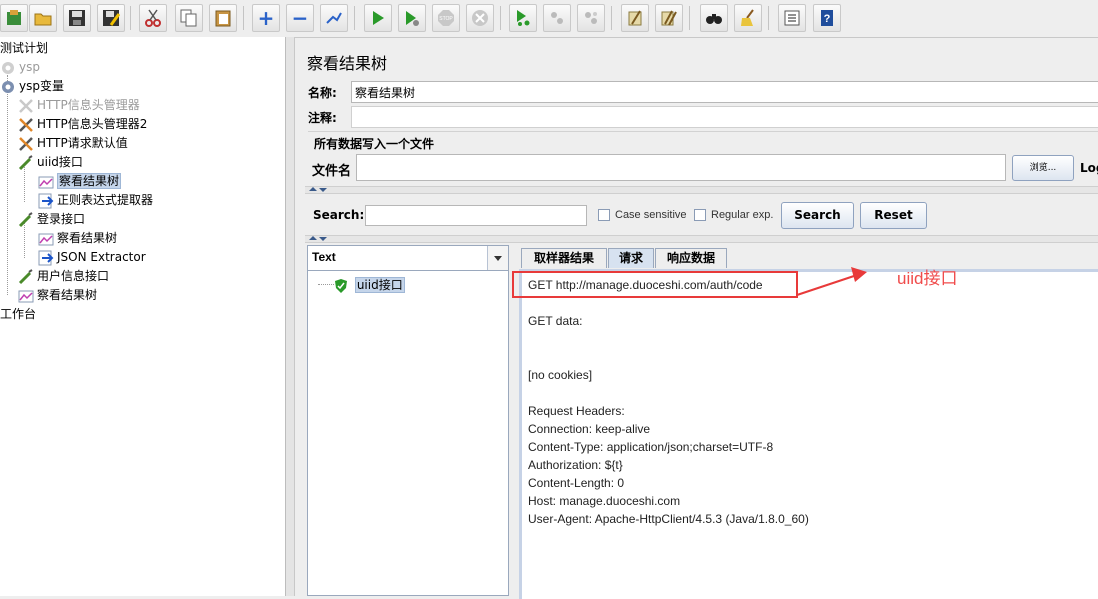 The image size is (1098, 599). I want to click on renderer-value: Text, so click(324, 257).